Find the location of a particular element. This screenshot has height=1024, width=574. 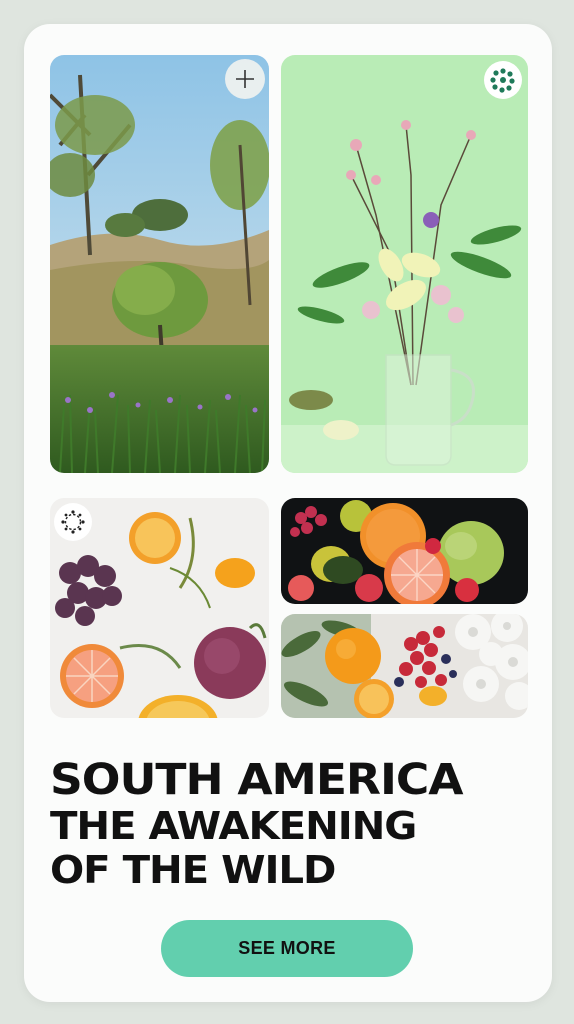

fruit-dark-illustration is located at coordinates (404, 551).